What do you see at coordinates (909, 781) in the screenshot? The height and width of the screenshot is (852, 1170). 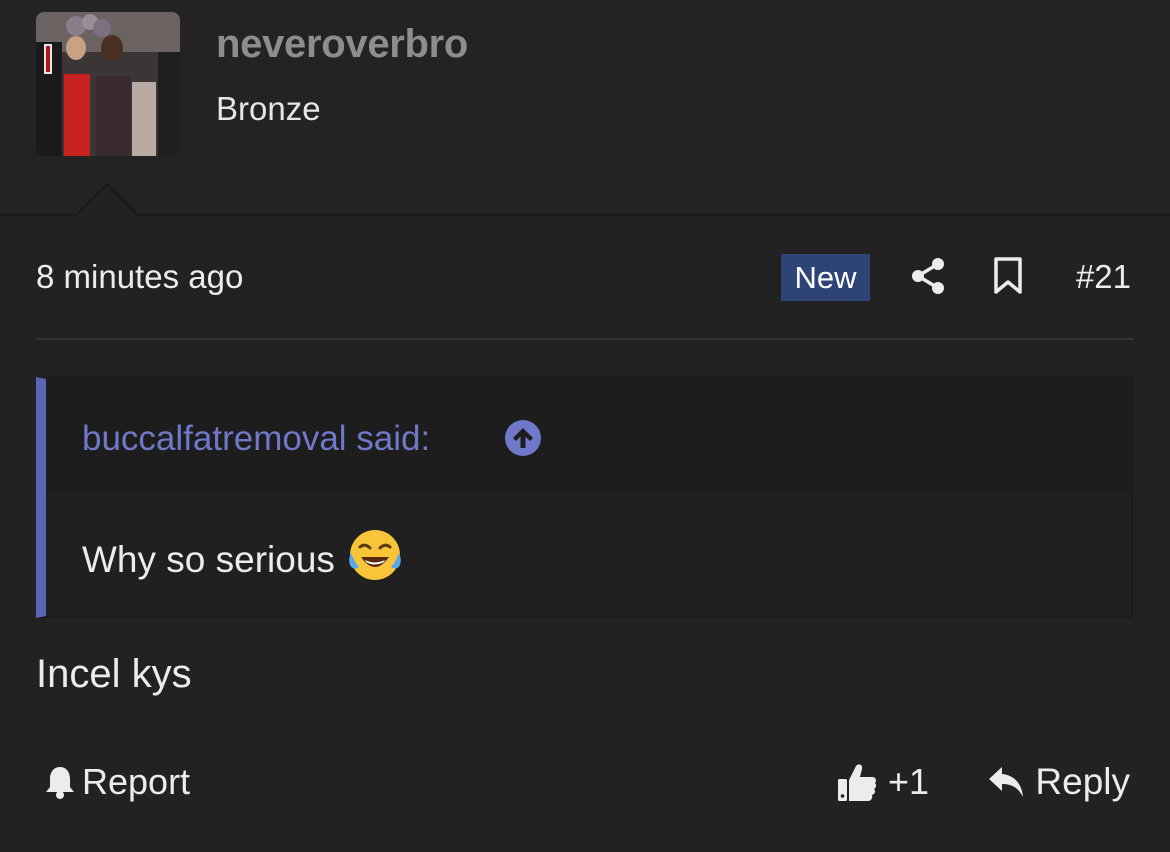 I see `reaction-count: +1` at bounding box center [909, 781].